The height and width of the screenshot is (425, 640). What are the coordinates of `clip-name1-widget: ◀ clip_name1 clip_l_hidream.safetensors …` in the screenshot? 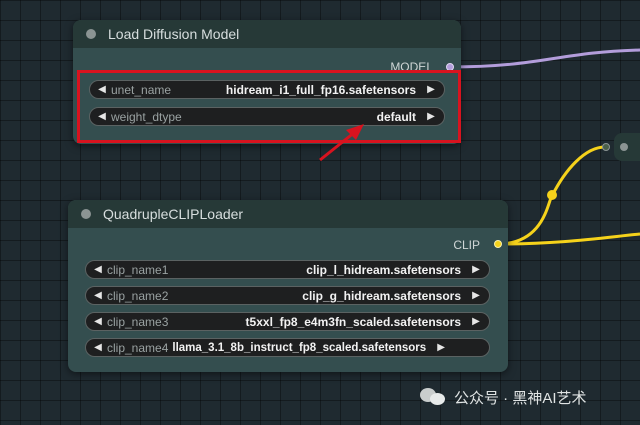 It's located at (287, 269).